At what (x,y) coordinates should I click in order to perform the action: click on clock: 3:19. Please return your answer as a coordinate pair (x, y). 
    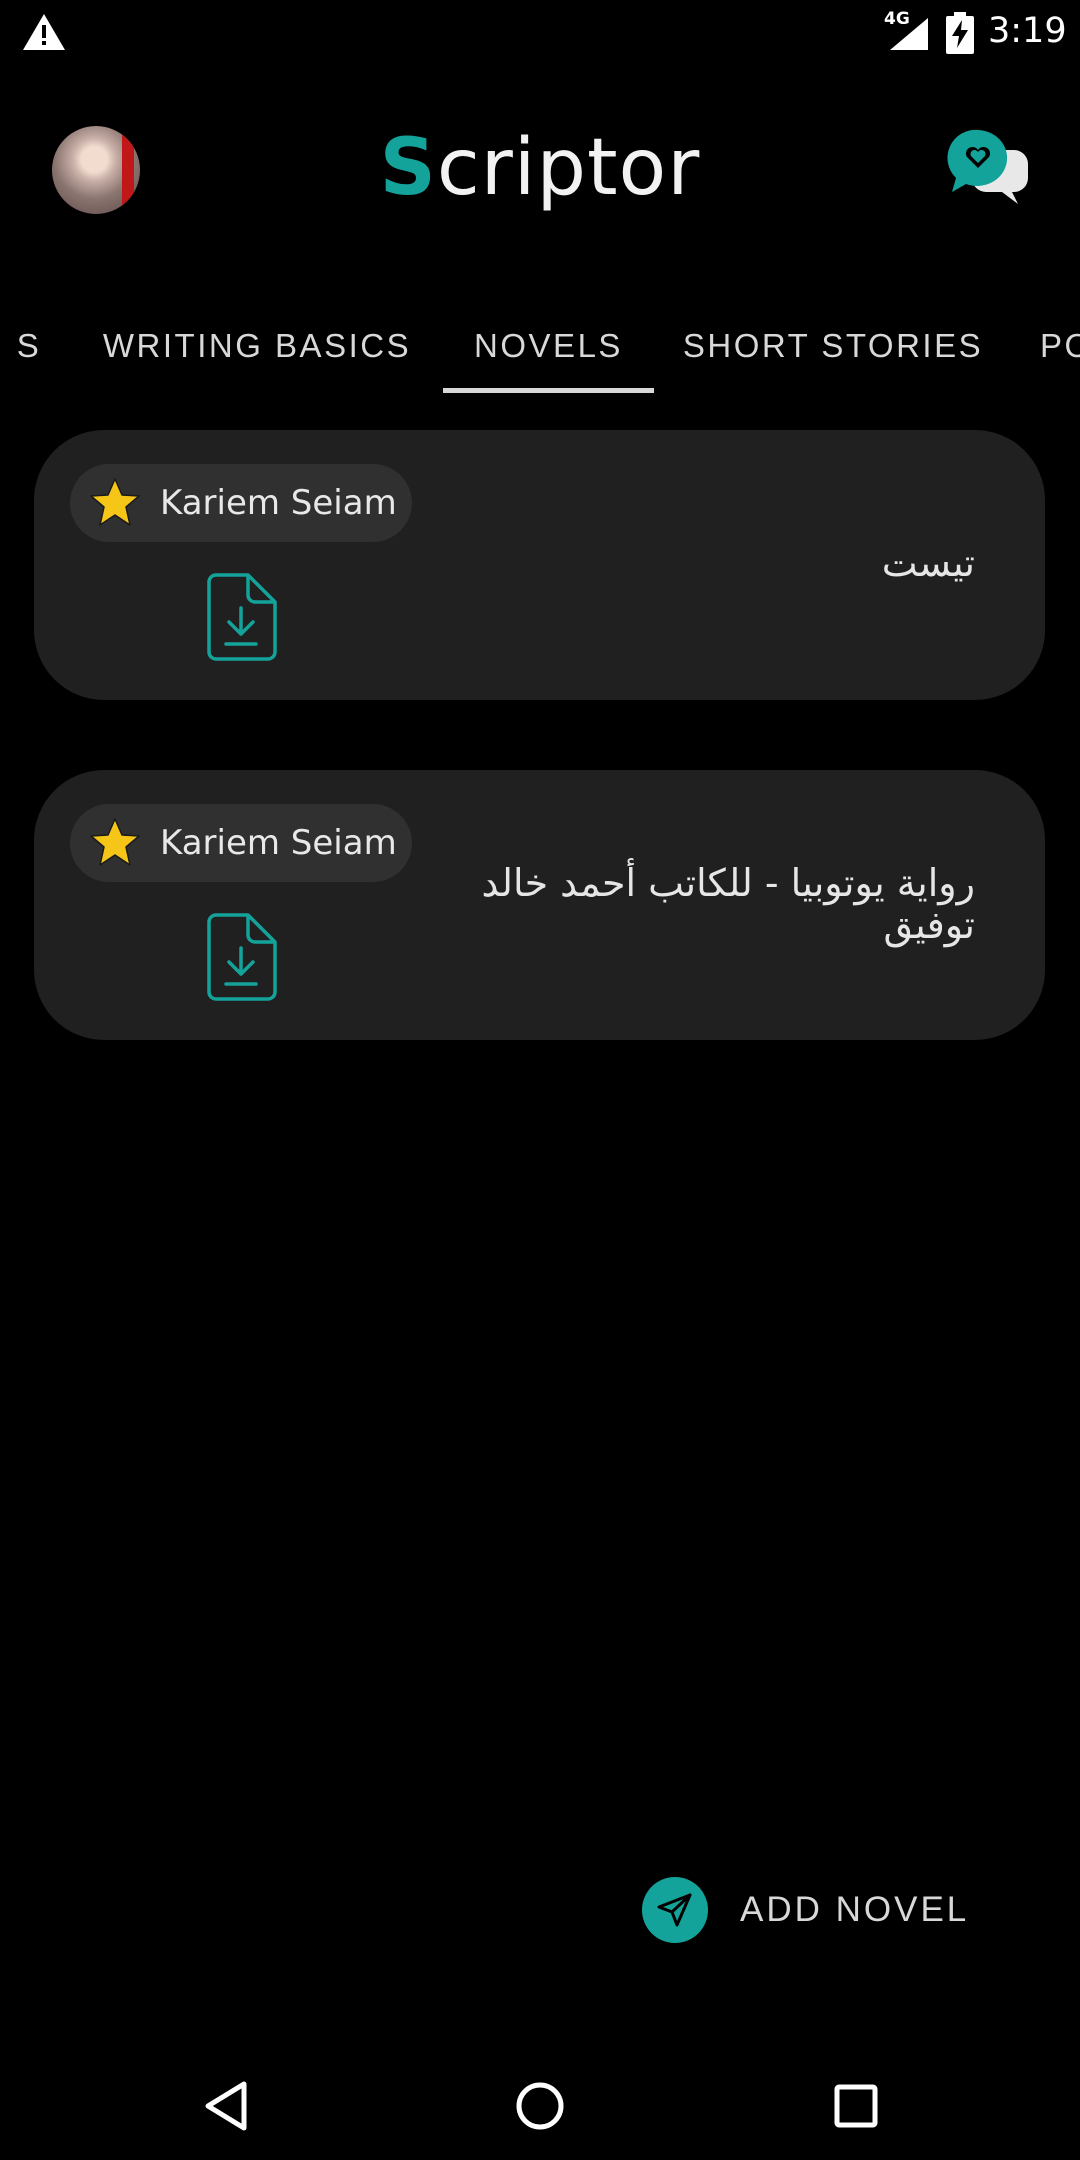
    Looking at the image, I should click on (1027, 31).